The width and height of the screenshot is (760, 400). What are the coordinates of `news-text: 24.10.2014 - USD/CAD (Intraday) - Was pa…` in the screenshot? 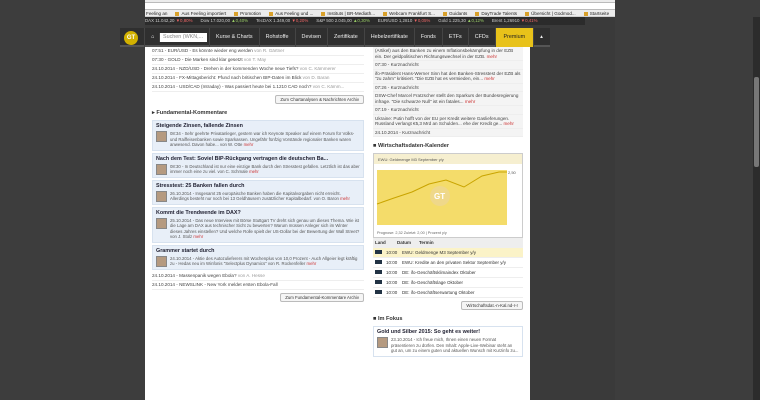 It's located at (232, 86).